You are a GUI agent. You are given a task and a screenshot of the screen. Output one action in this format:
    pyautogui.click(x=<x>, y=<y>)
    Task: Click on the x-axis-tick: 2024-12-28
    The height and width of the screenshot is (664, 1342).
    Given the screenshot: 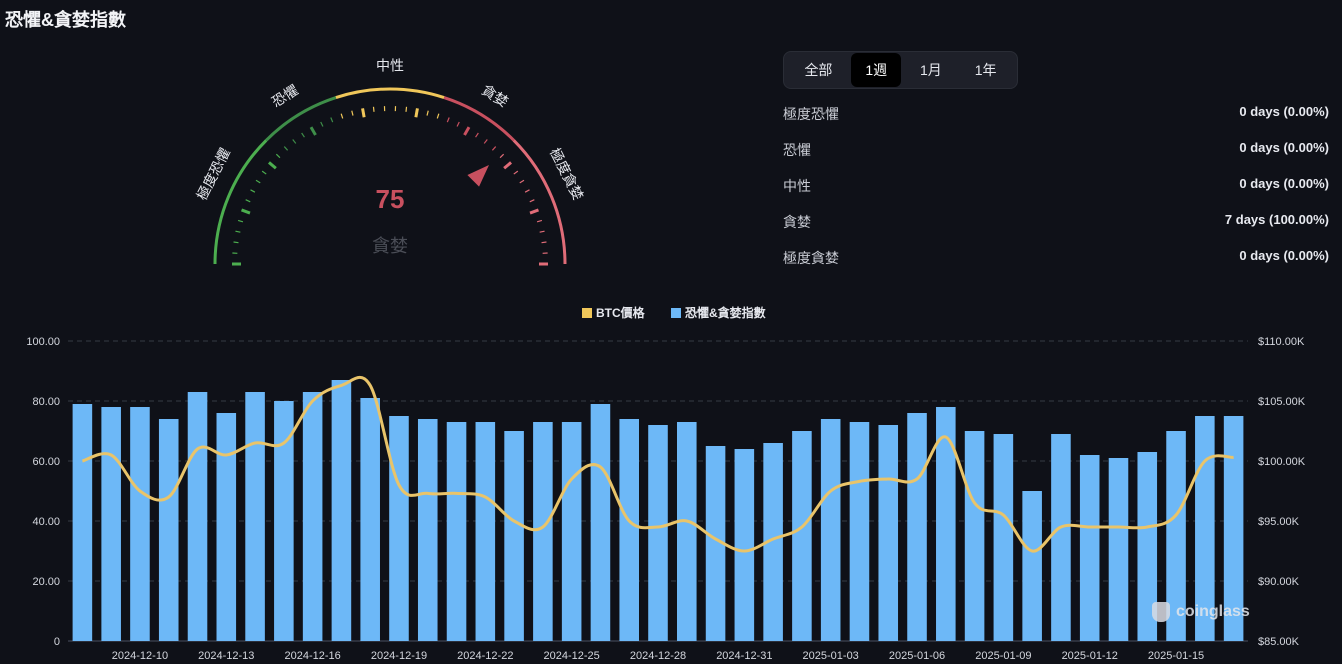 What is the action you would take?
    pyautogui.click(x=658, y=656)
    